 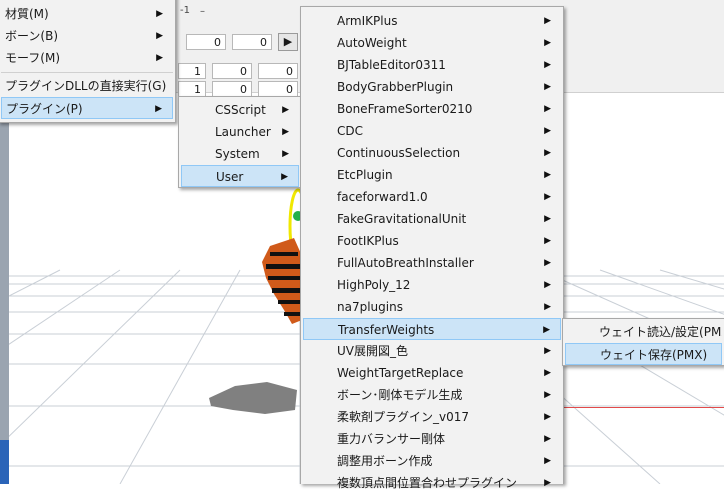 I want to click on menu-item-morph: モーフ(M) ▶, so click(x=87, y=58).